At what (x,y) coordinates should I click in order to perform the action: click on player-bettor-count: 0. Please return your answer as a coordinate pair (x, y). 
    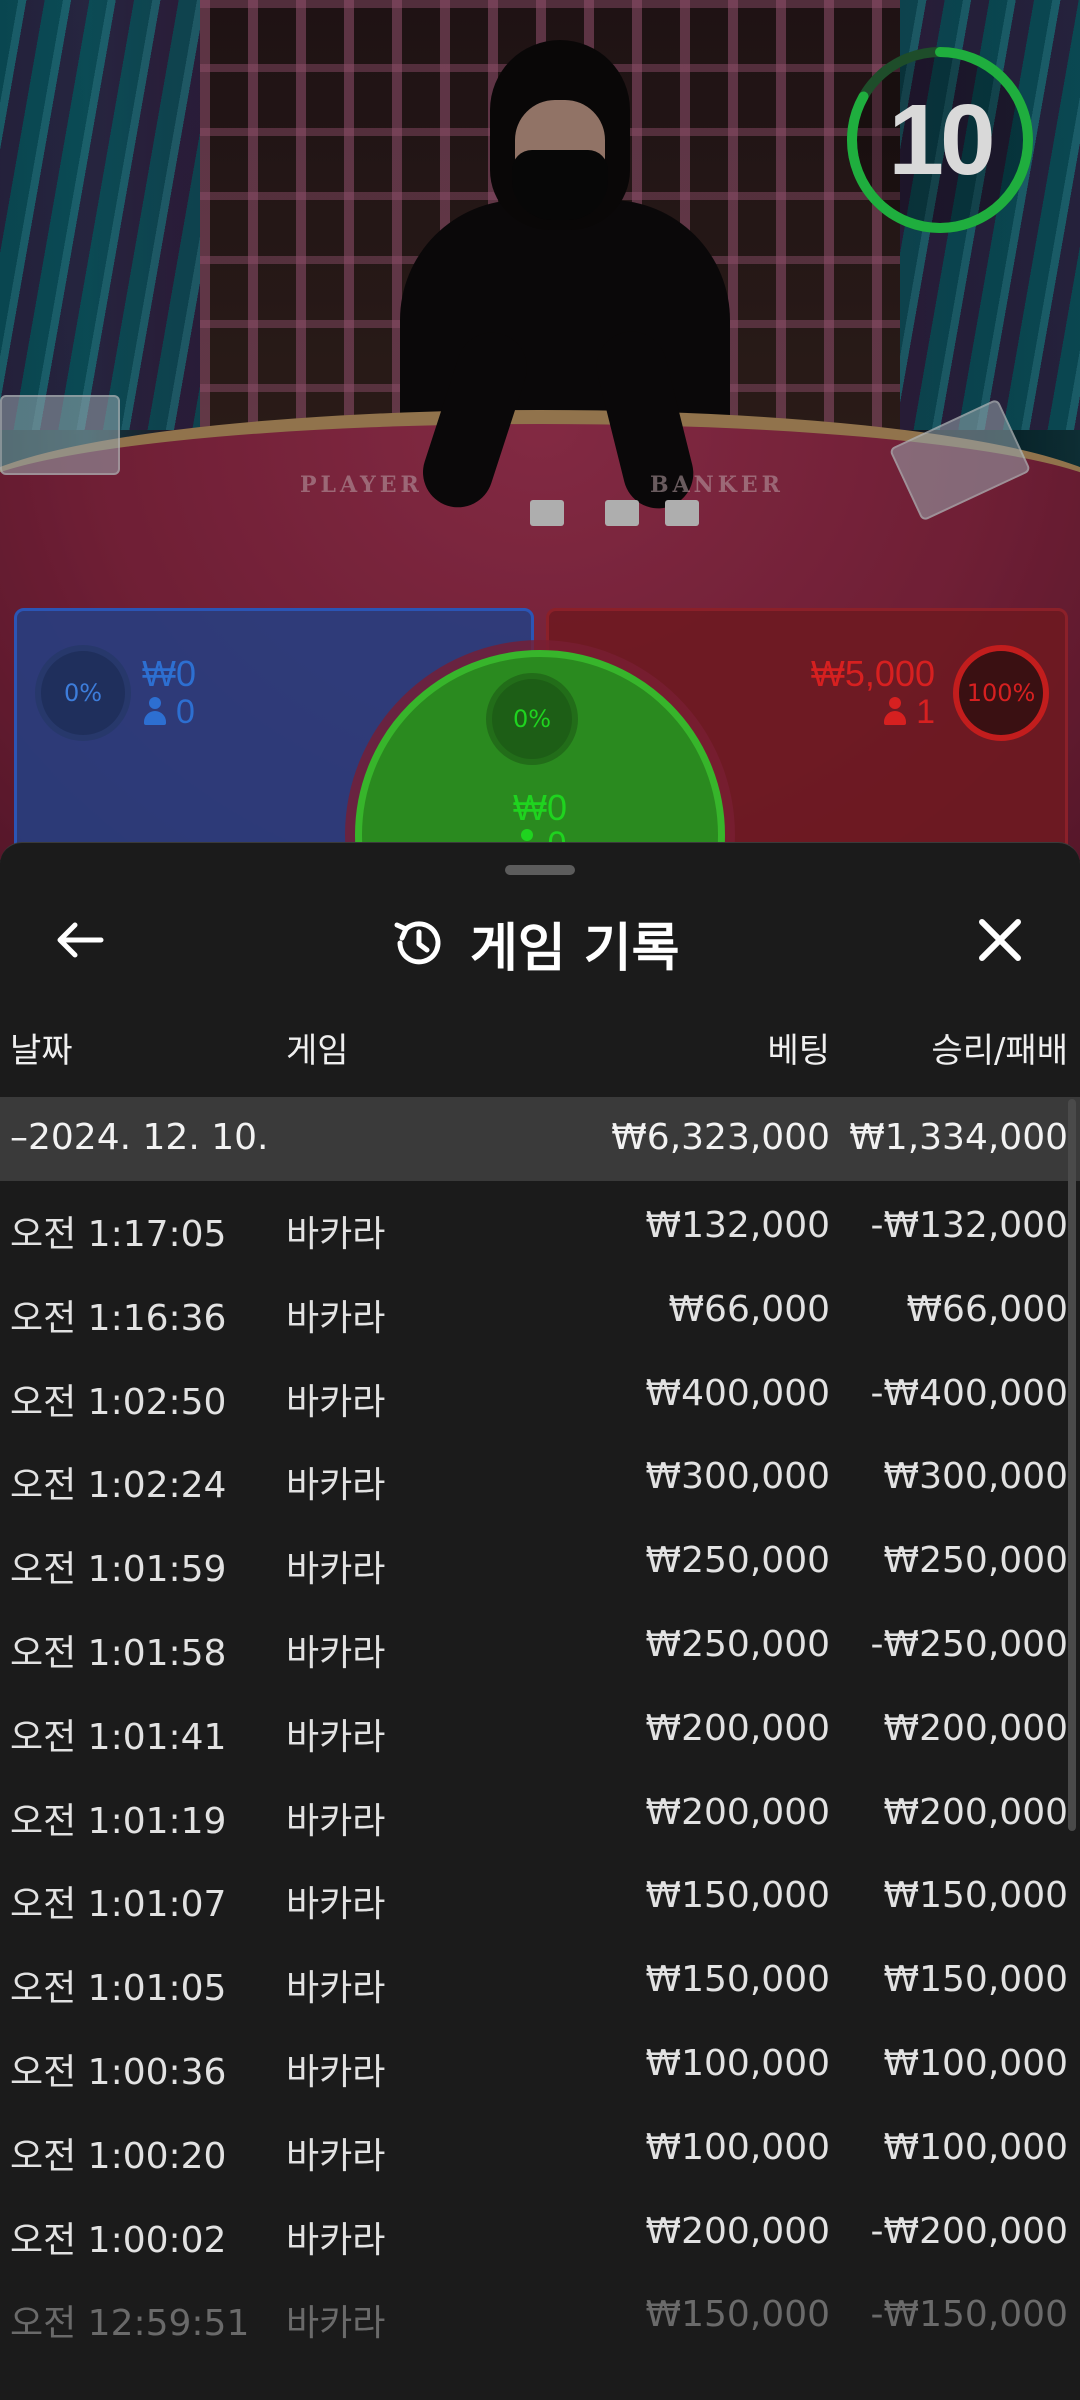
    Looking at the image, I should click on (168, 712).